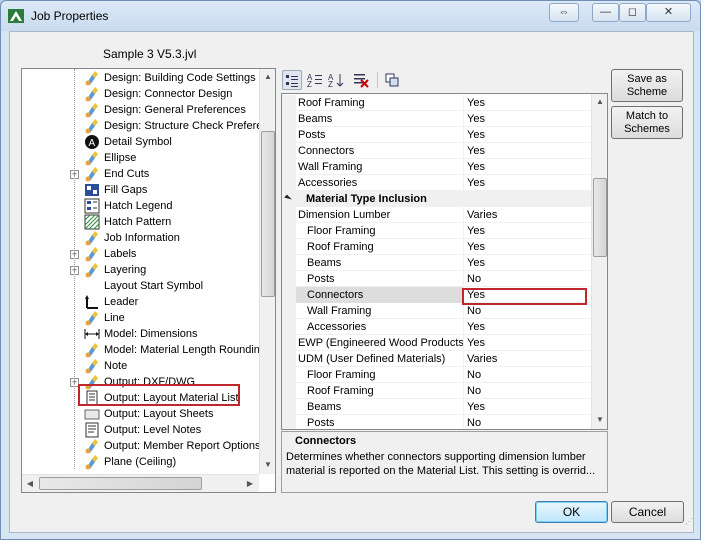 The width and height of the screenshot is (701, 540). Describe the element at coordinates (647, 512) in the screenshot. I see `cancel-button: Cancel` at that location.